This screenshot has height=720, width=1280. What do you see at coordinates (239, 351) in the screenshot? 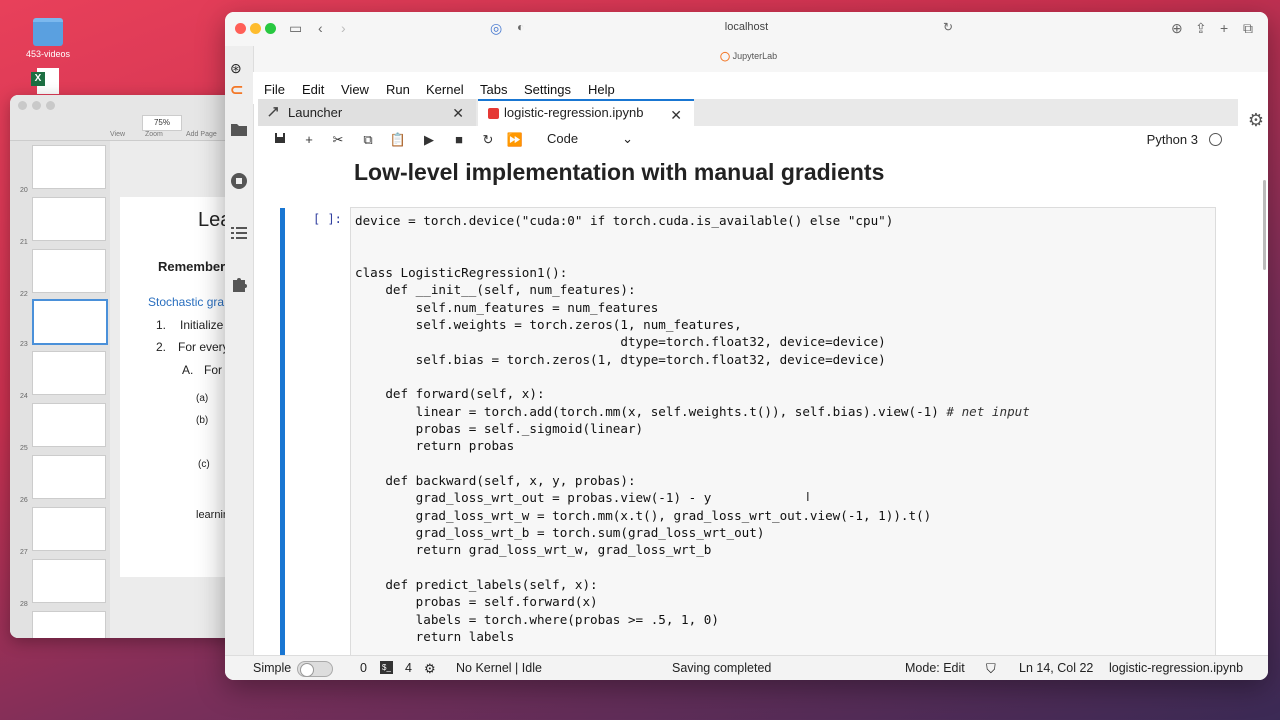
I see `activity-sidebar: ⊛ ⊂` at bounding box center [239, 351].